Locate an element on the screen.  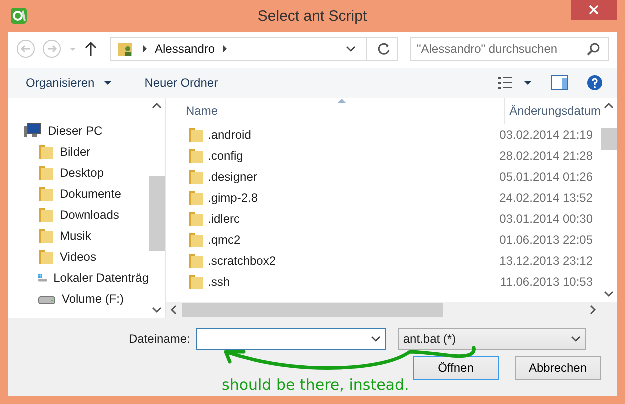
help-icon is located at coordinates (595, 83).